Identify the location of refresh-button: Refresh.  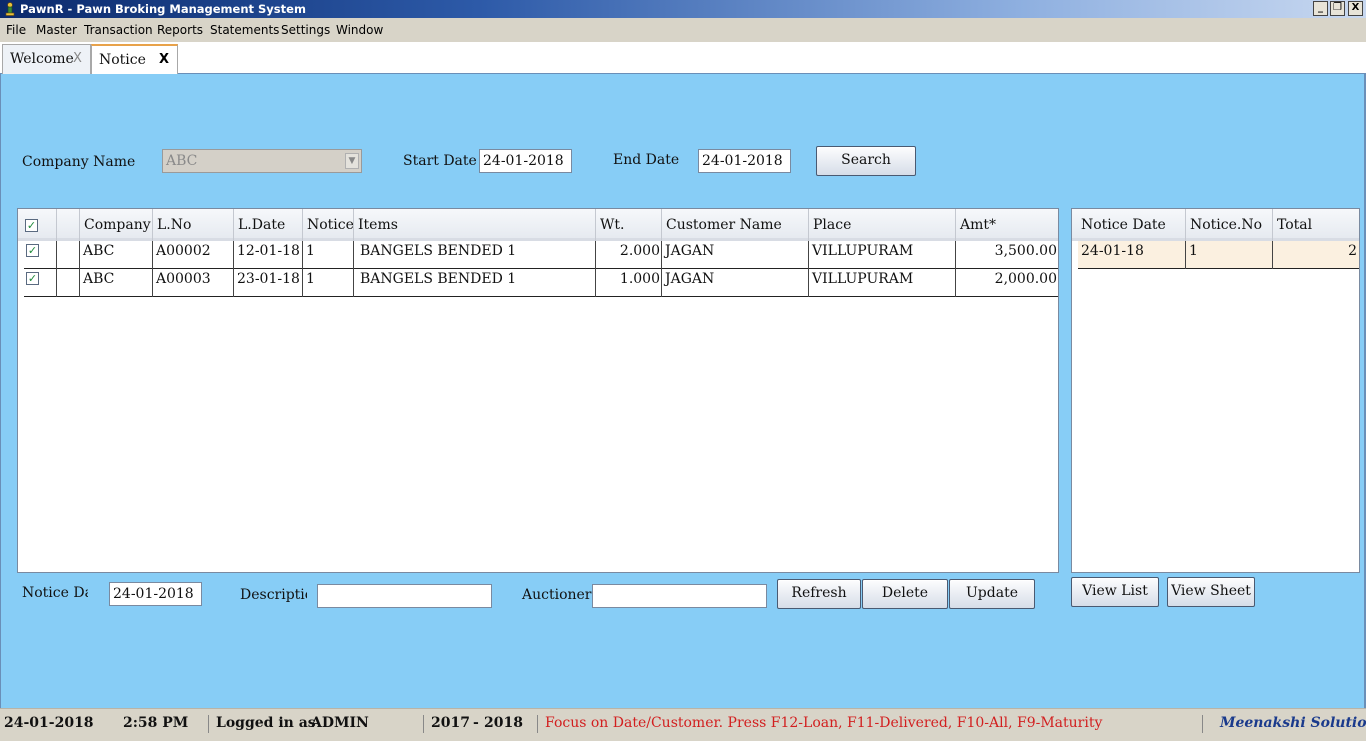
(819, 594).